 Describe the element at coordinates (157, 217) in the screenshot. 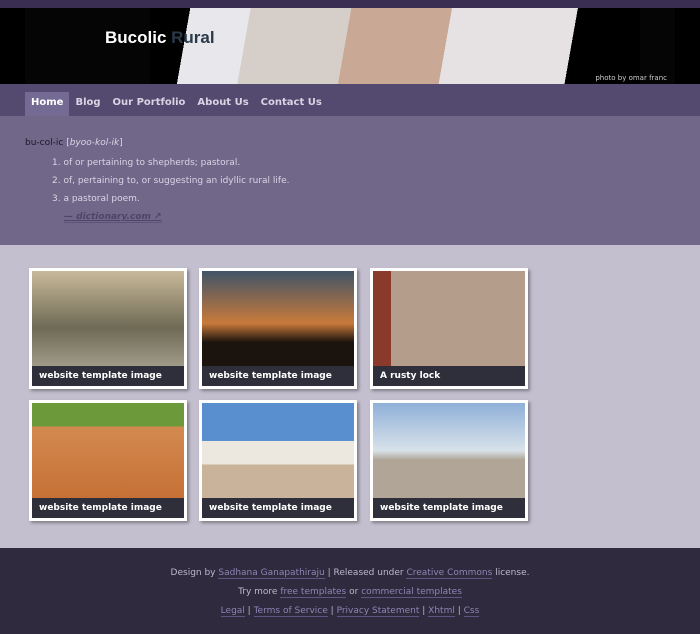

I see `external-link-icon: ↗` at that location.